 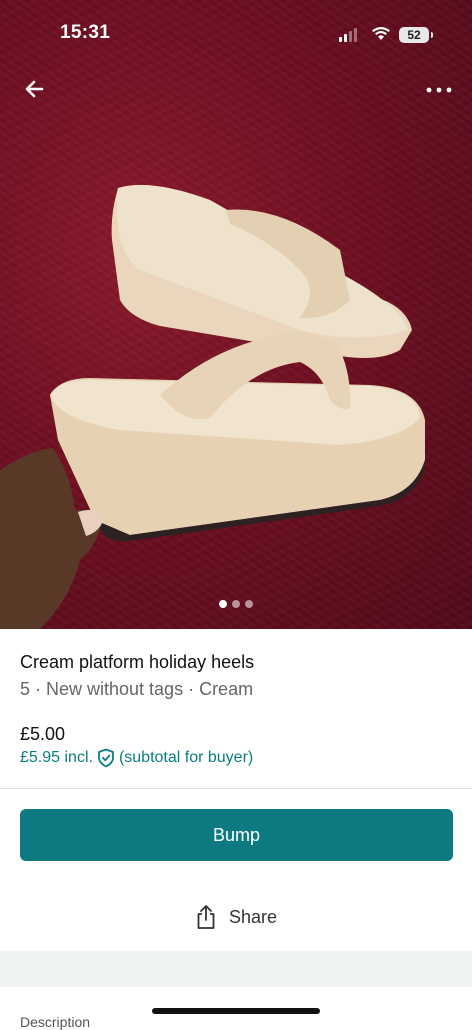 What do you see at coordinates (432, 35) in the screenshot?
I see `battery-tip` at bounding box center [432, 35].